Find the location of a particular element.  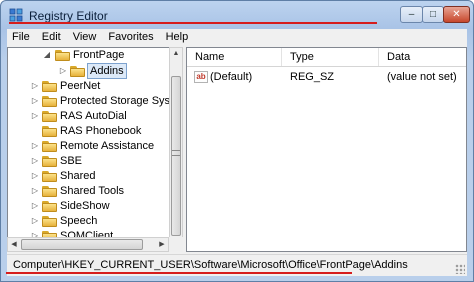

scroll-up-arrow-icon: ▲ is located at coordinates (176, 54).